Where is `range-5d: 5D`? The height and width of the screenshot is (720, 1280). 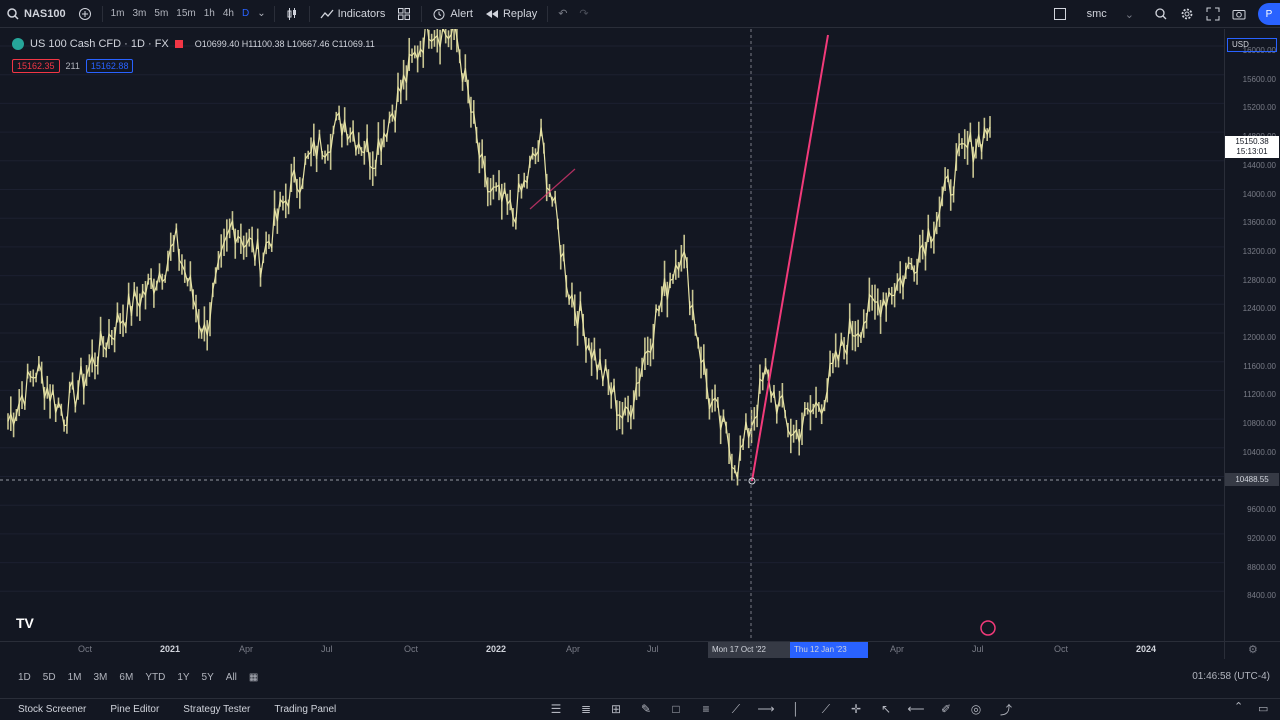 range-5d: 5D is located at coordinates (49, 677).